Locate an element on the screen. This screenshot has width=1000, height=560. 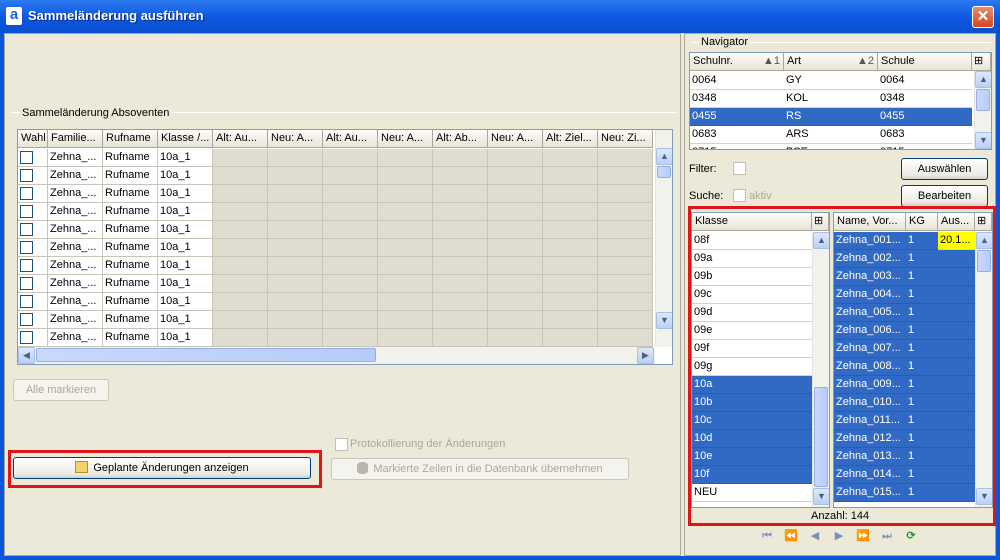
suche-aktiv-checkbox is located at coordinates (739, 195).